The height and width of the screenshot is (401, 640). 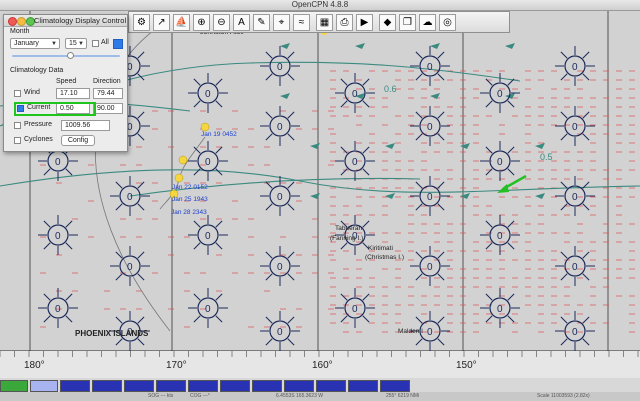 What do you see at coordinates (38, 124) in the screenshot?
I see `pressure-label: Pressure` at bounding box center [38, 124].